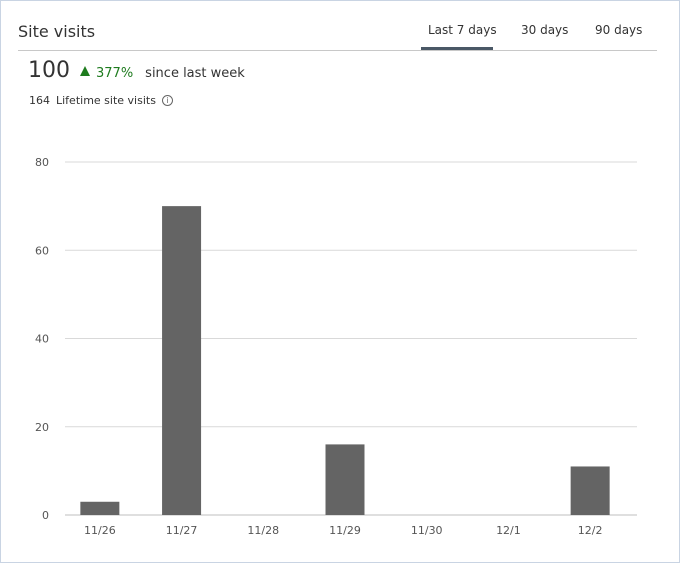 The width and height of the screenshot is (680, 563). What do you see at coordinates (345, 530) in the screenshot?
I see `x-tick-label: 11/29` at bounding box center [345, 530].